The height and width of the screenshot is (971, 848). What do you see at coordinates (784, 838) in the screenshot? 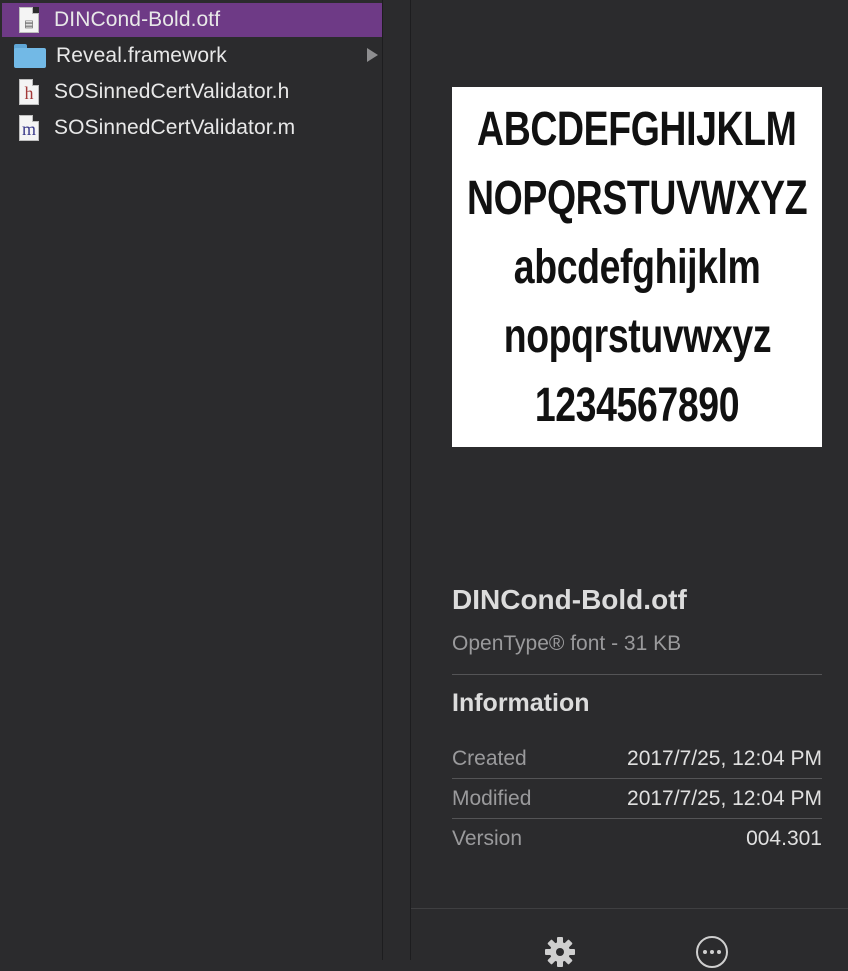
I see `info-value: 004.301` at bounding box center [784, 838].